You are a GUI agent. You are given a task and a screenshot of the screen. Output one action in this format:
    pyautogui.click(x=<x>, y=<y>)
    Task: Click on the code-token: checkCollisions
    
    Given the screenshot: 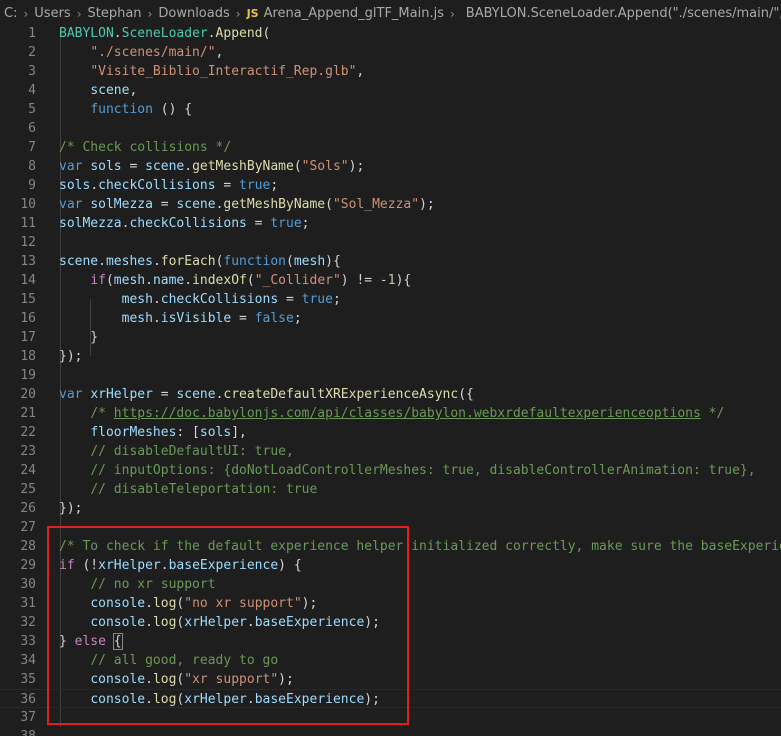 What is the action you would take?
    pyautogui.click(x=219, y=299)
    